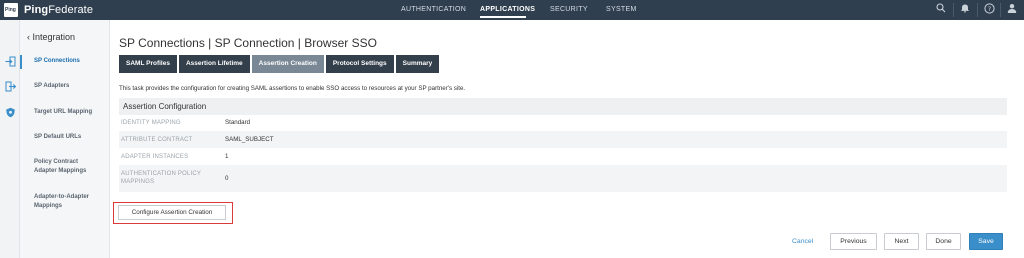 The height and width of the screenshot is (258, 1024). Describe the element at coordinates (70, 112) in the screenshot. I see `sidebar-item-target-url-mapping: Target URL Mapping` at that location.